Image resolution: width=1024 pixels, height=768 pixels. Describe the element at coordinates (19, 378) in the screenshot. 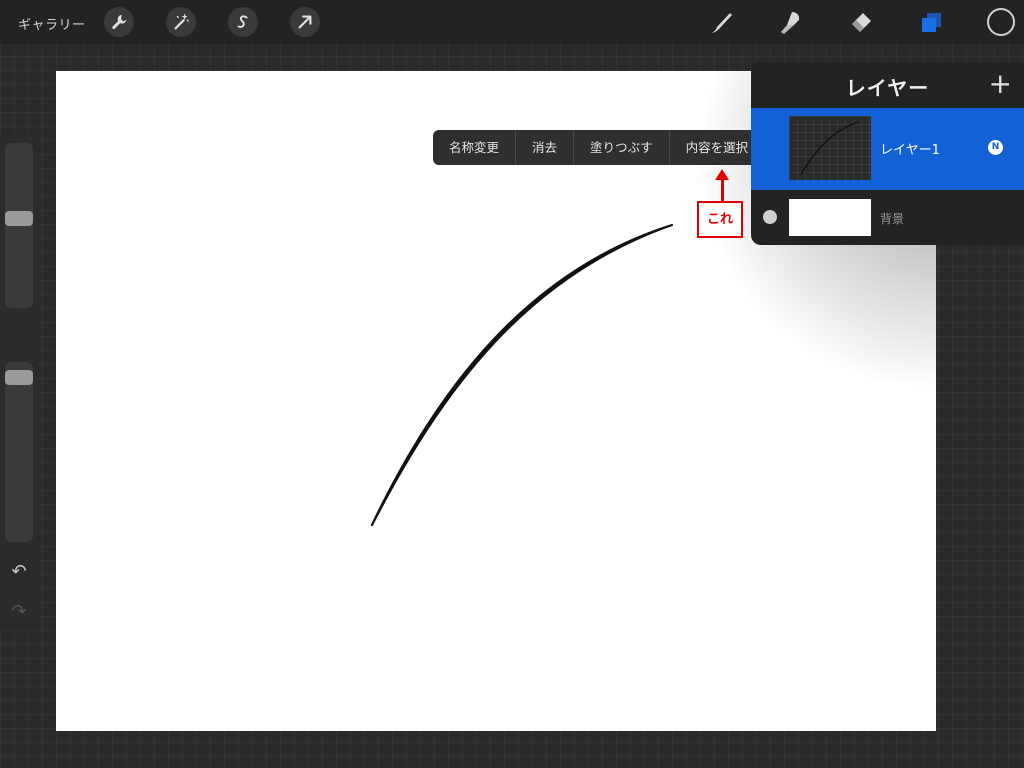

I see `opacity-knob` at that location.